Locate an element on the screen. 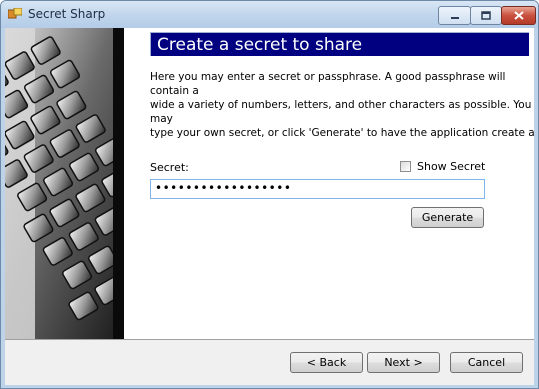 Image resolution: width=539 pixels, height=389 pixels. page-header-bar: Create a secret to share is located at coordinates (339, 44).